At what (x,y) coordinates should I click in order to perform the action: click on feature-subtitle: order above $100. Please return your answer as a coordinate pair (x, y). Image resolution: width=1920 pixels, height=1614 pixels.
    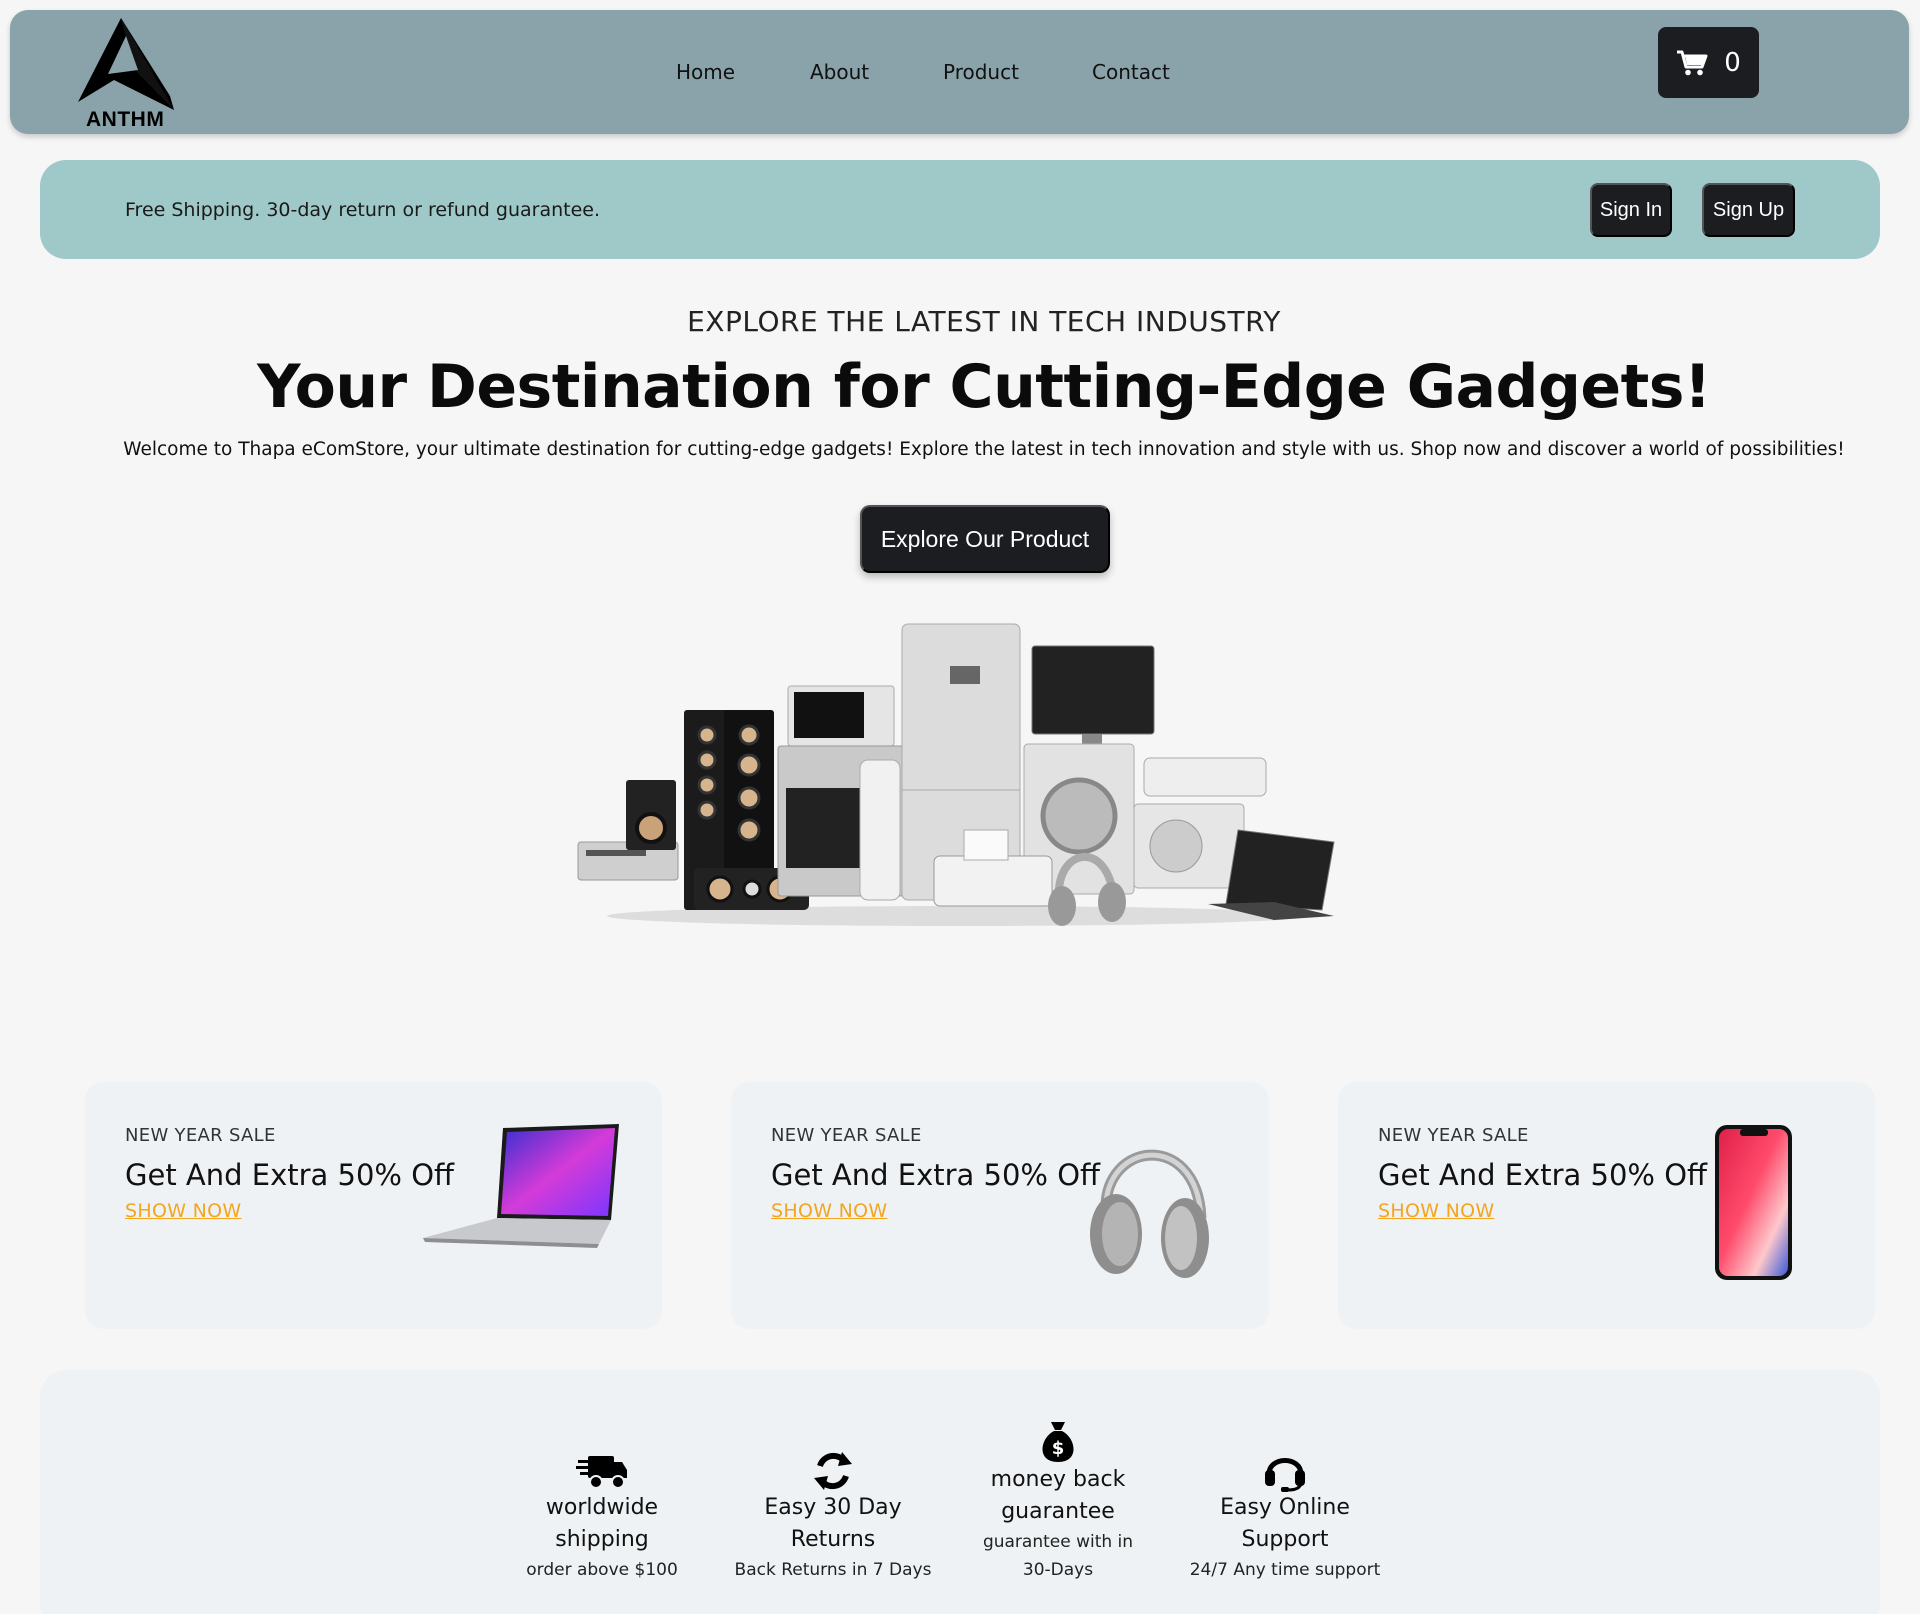
    Looking at the image, I should click on (602, 1570).